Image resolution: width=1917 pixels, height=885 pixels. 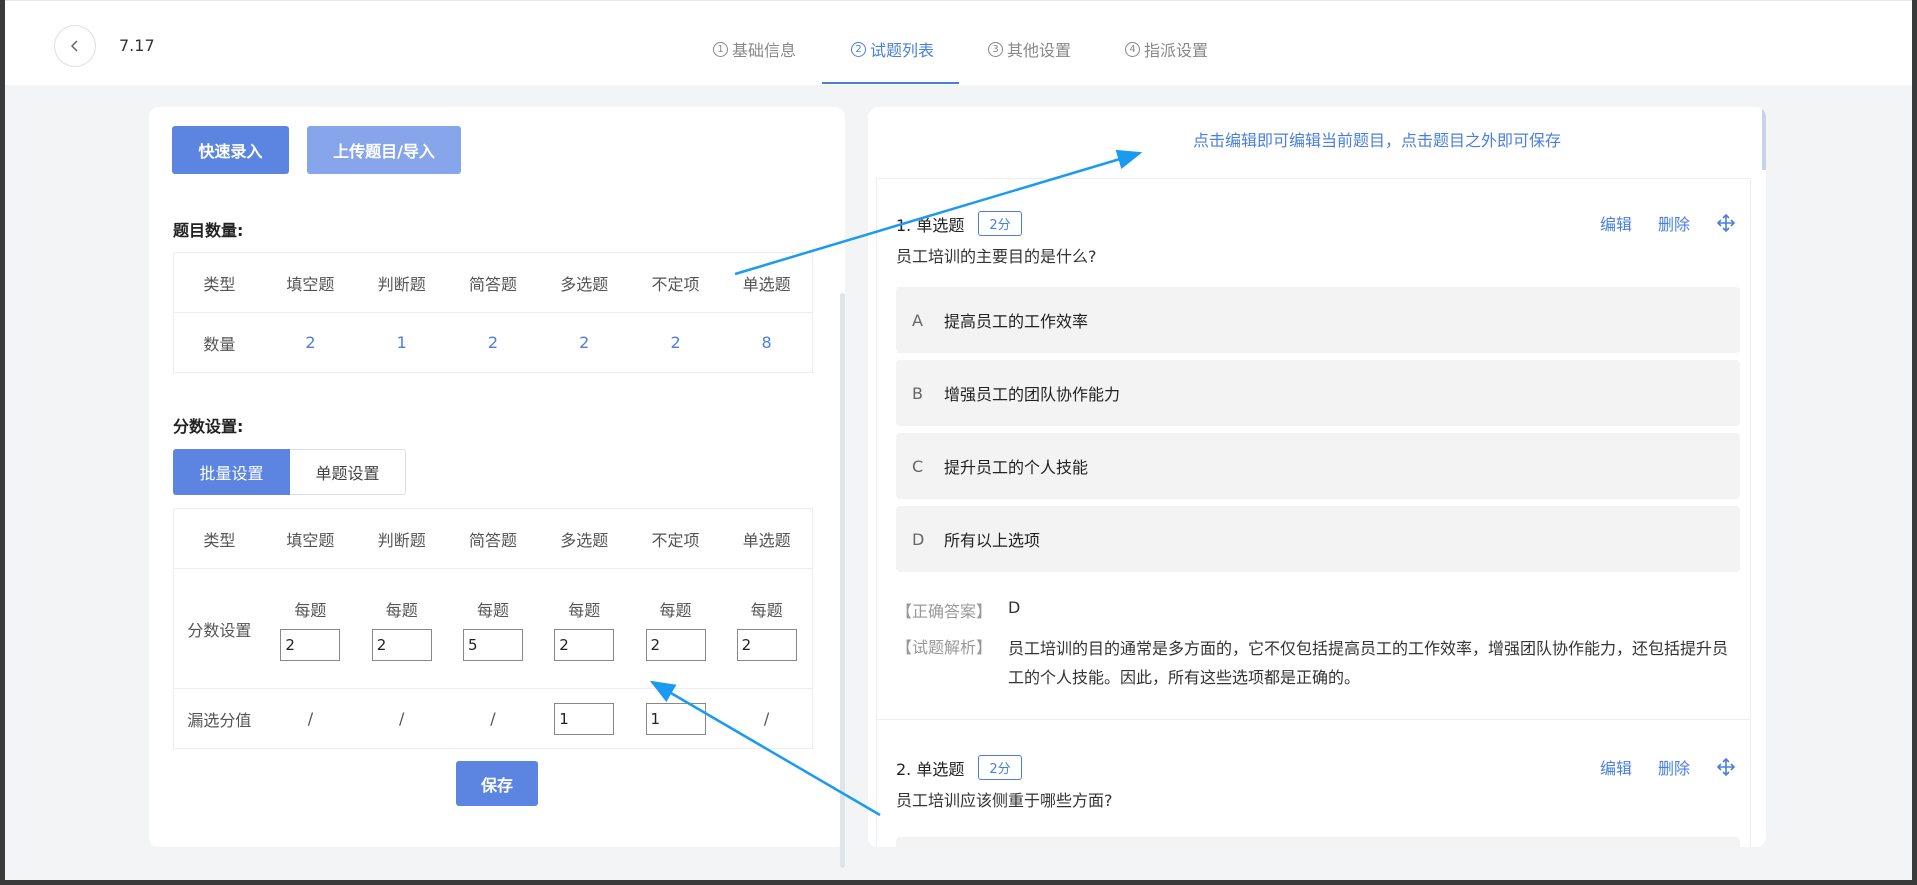 What do you see at coordinates (995, 49) in the screenshot?
I see `step-number-icon: 3` at bounding box center [995, 49].